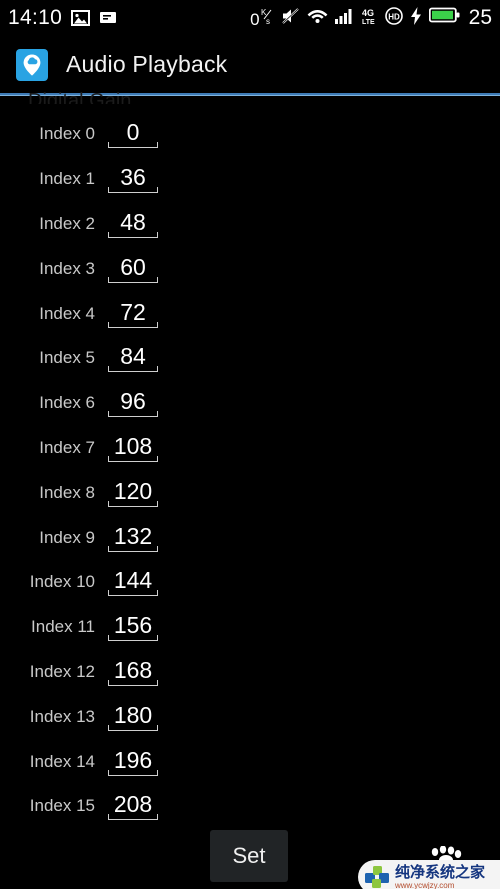  What do you see at coordinates (250, 313) in the screenshot?
I see `index-row: Index 4 72` at bounding box center [250, 313].